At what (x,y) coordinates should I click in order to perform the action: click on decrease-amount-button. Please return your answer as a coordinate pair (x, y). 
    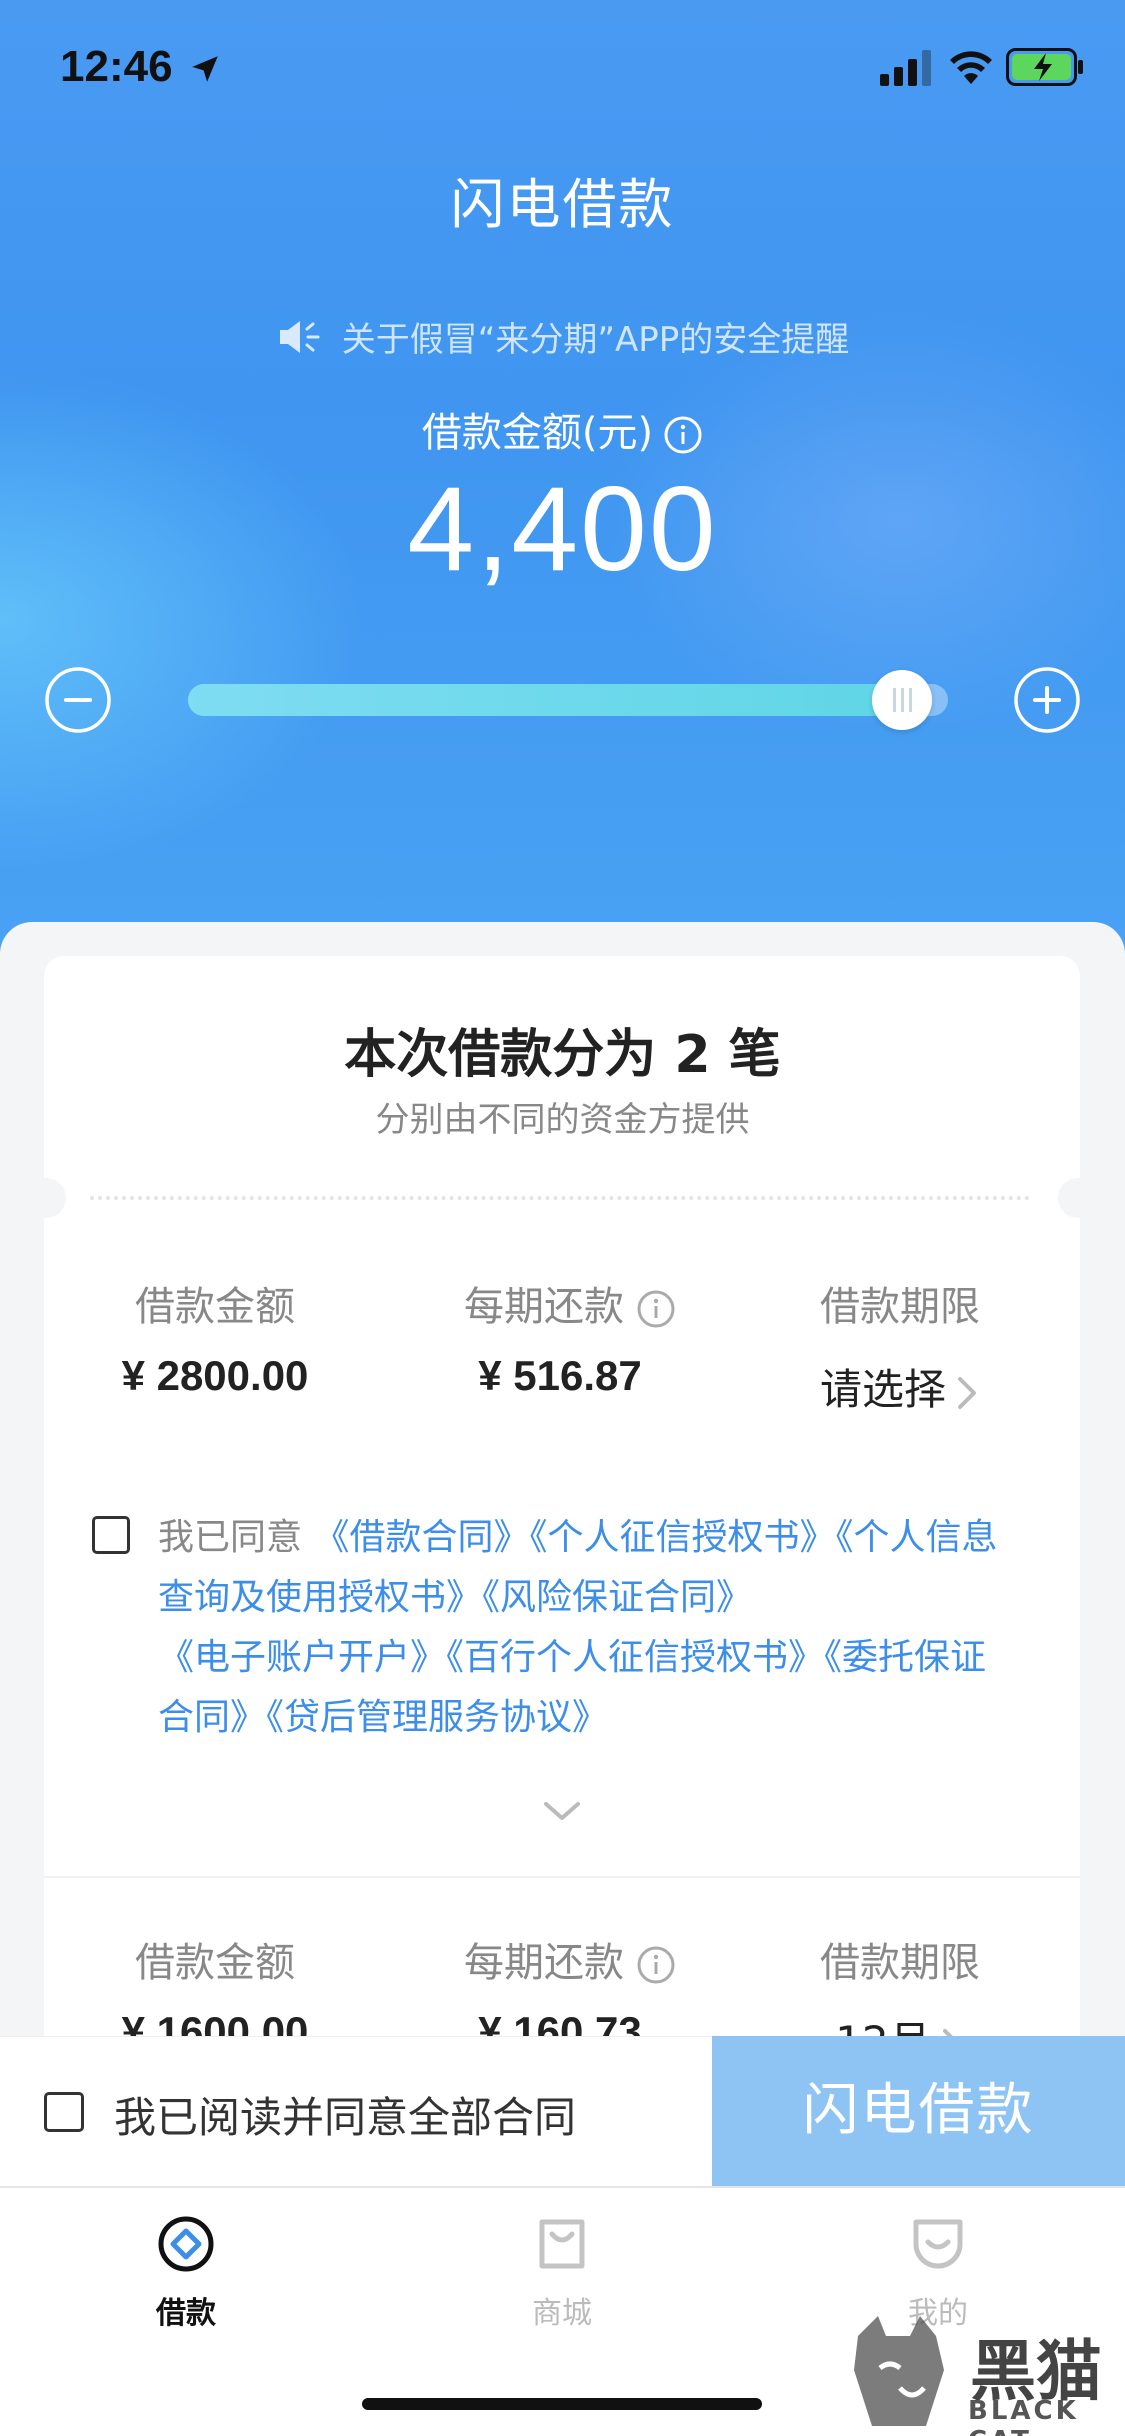
    Looking at the image, I should click on (78, 700).